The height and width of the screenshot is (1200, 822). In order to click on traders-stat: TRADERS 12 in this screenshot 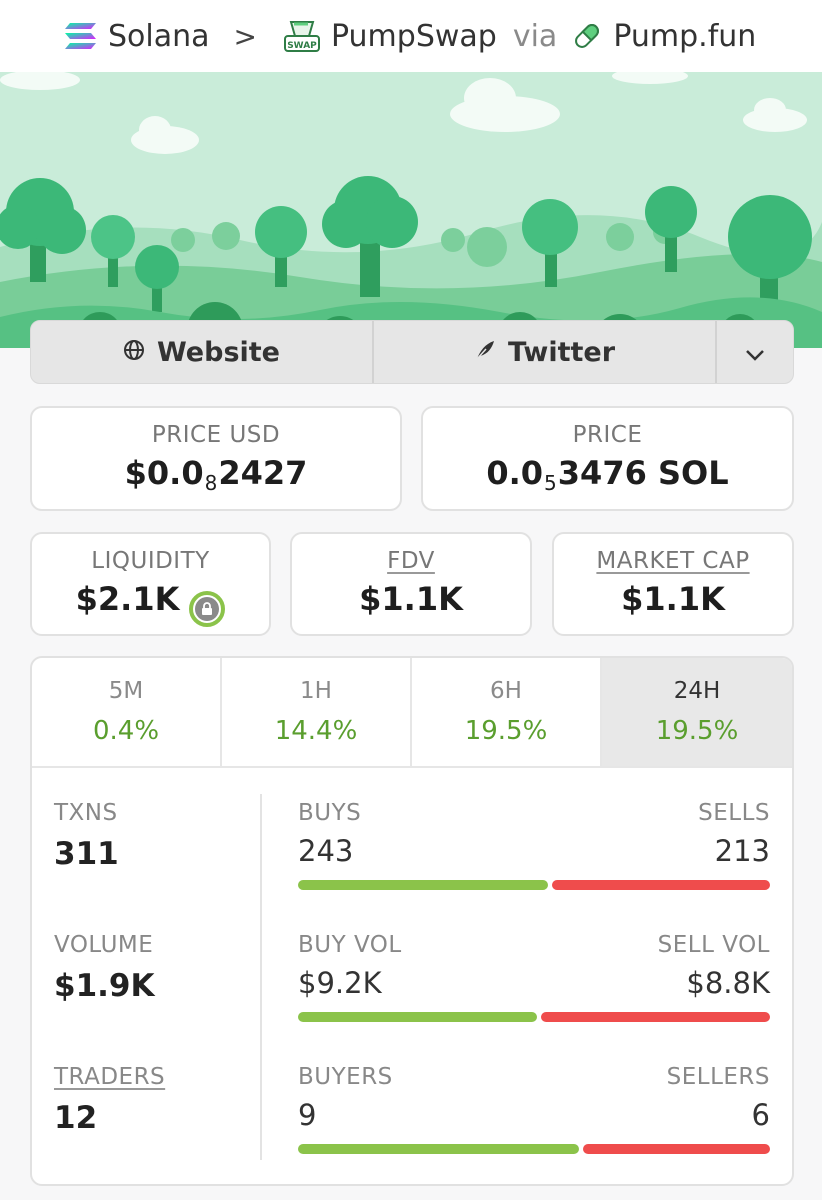, I will do `click(109, 1100)`.